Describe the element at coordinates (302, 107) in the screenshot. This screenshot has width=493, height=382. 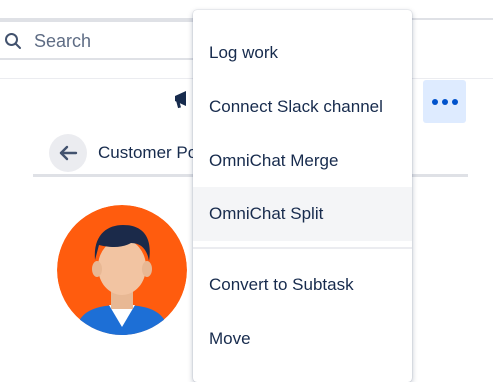
I see `menu-item-connect-slack-channel: Connect Slack channel` at that location.